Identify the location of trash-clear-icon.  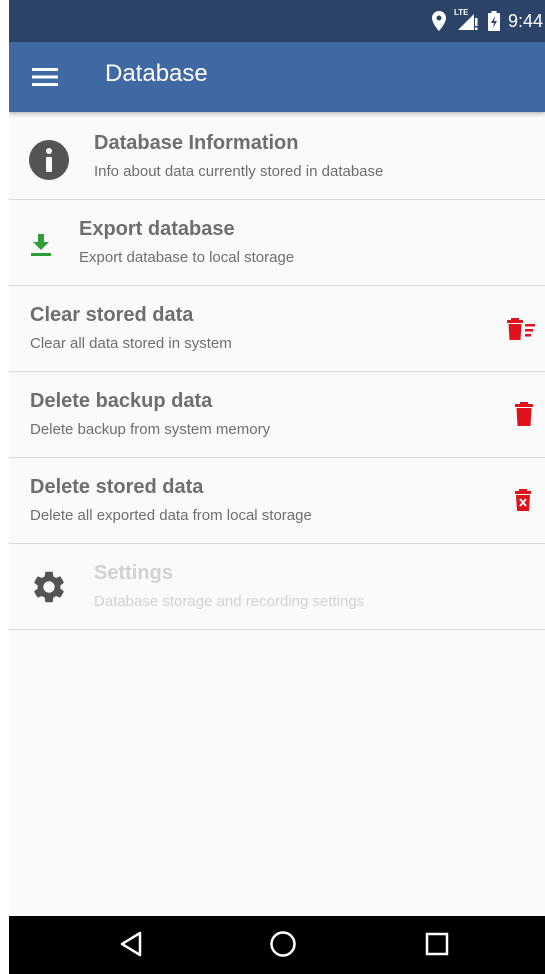
(521, 331).